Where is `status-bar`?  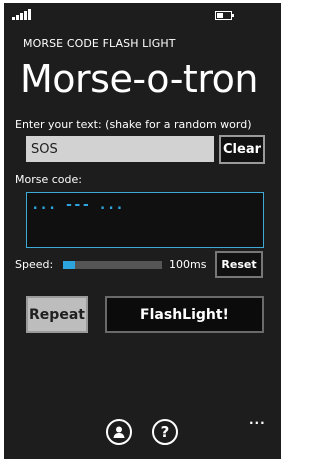
status-bar is located at coordinates (142, 14).